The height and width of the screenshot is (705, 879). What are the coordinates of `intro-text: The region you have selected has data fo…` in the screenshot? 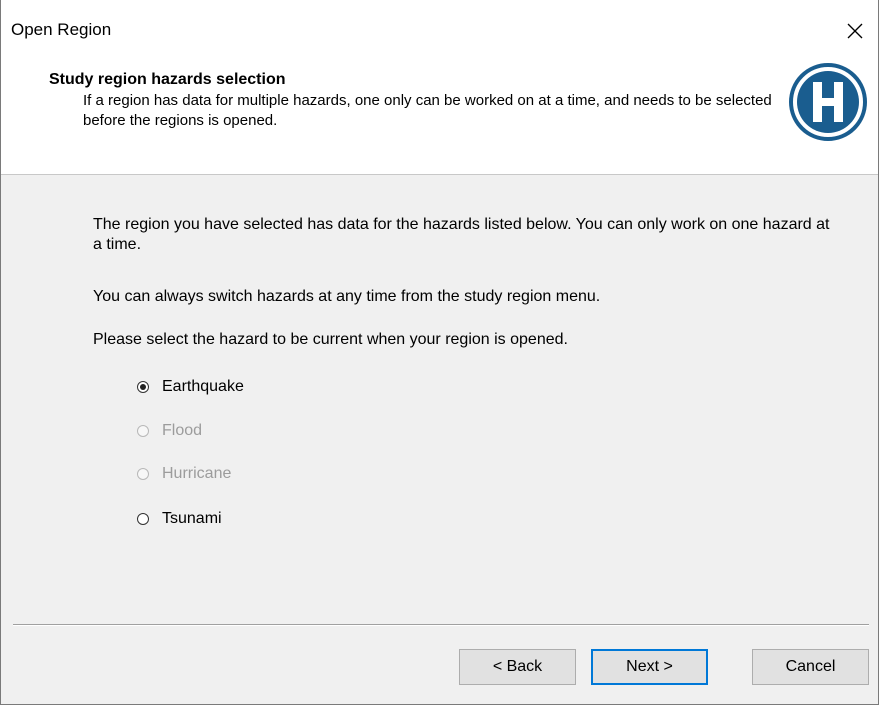 It's located at (461, 234).